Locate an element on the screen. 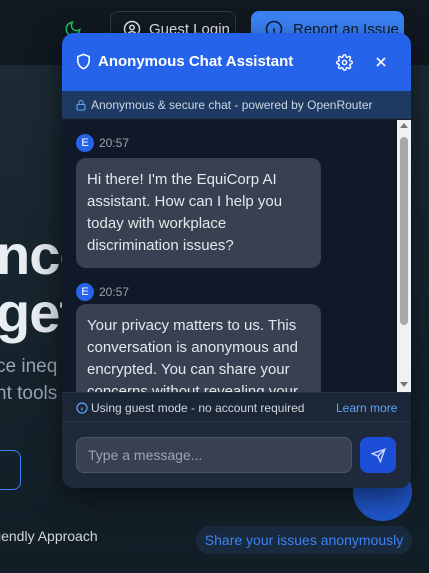 The height and width of the screenshot is (573, 429). close-icon is located at coordinates (381, 62).